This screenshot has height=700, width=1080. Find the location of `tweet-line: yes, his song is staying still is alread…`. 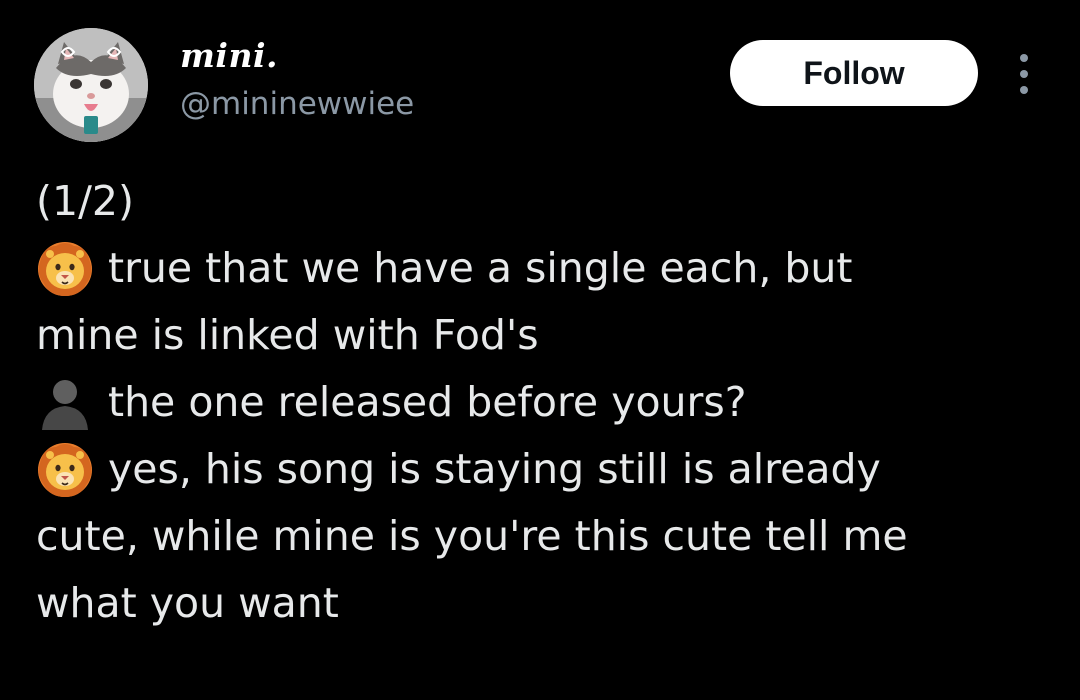

tweet-line: yes, his song is staying still is alread… is located at coordinates (541, 469).